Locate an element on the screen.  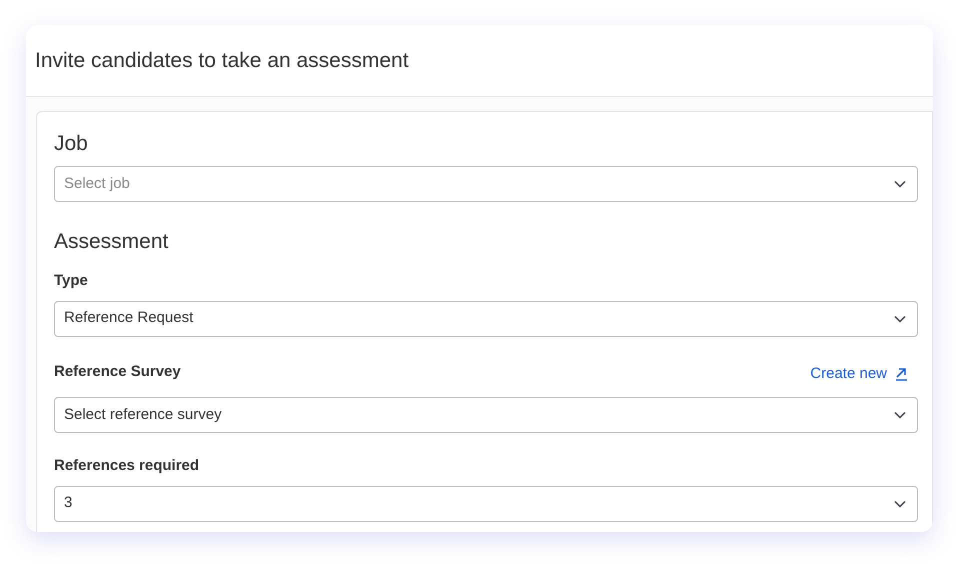
select-field: Reference Request is located at coordinates (486, 318).